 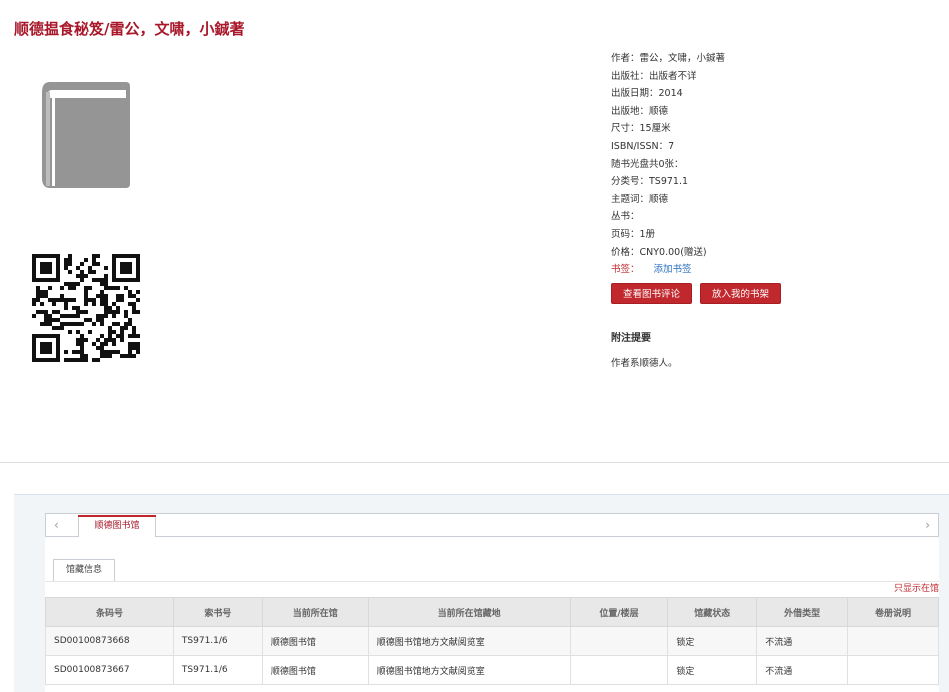 What do you see at coordinates (56, 525) in the screenshot?
I see `tab-scroll-left-icon: ‹` at bounding box center [56, 525].